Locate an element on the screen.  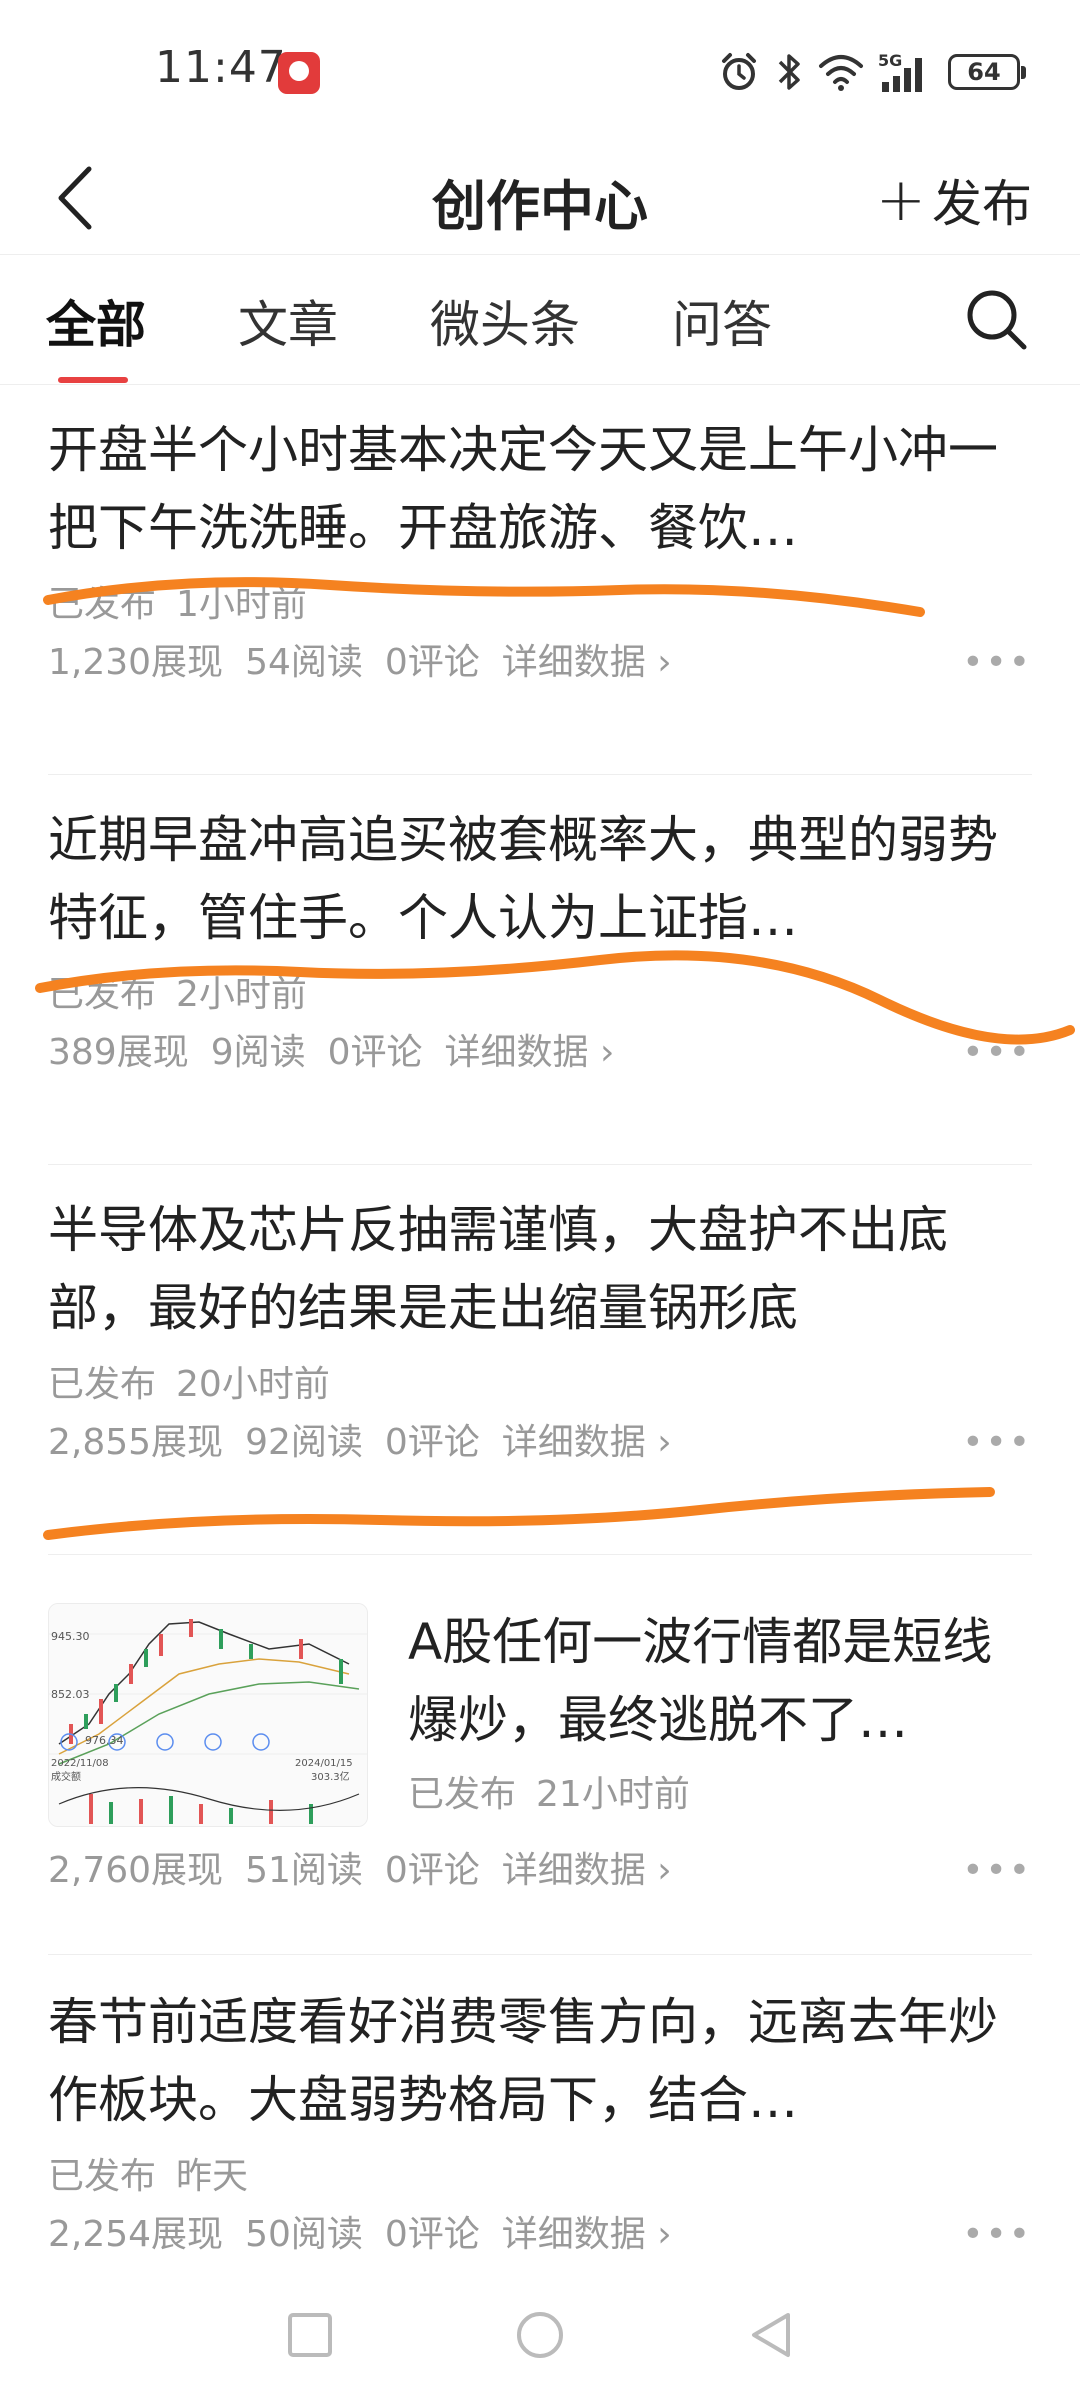
back-nav-button is located at coordinates (770, 2335).